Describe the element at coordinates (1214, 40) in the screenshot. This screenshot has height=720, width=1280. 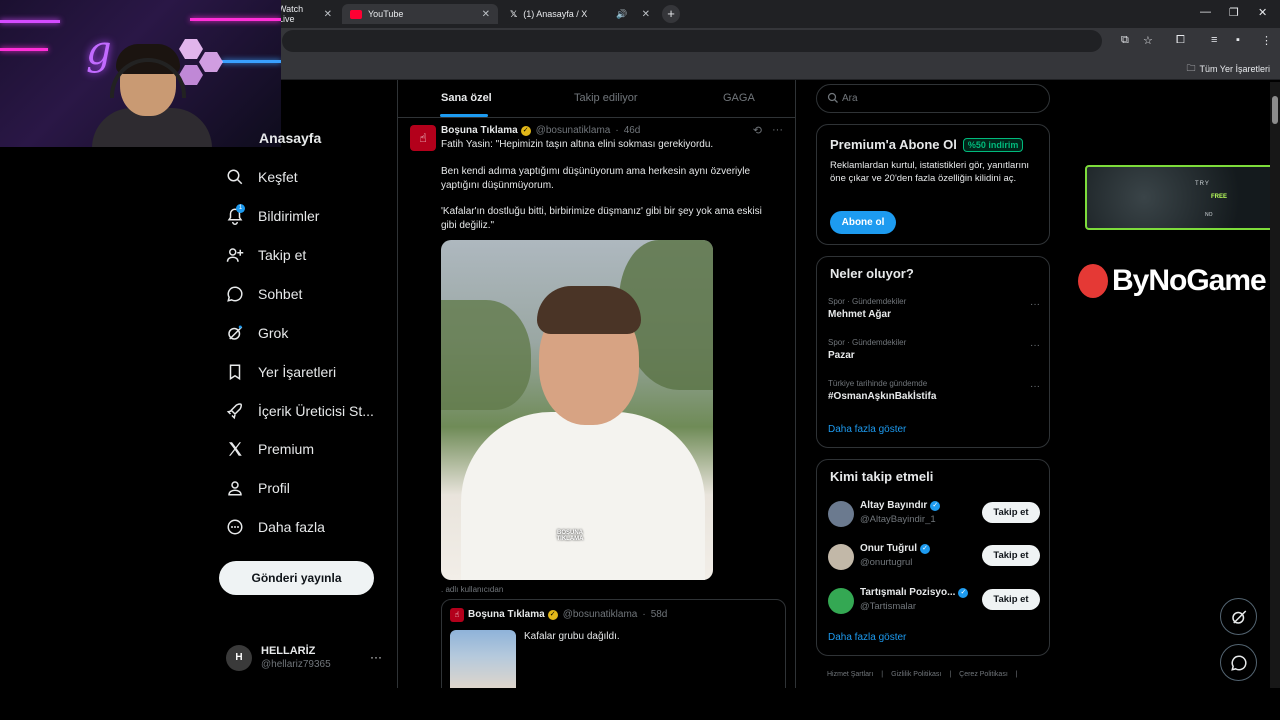
I see `media-icon: ≡` at that location.